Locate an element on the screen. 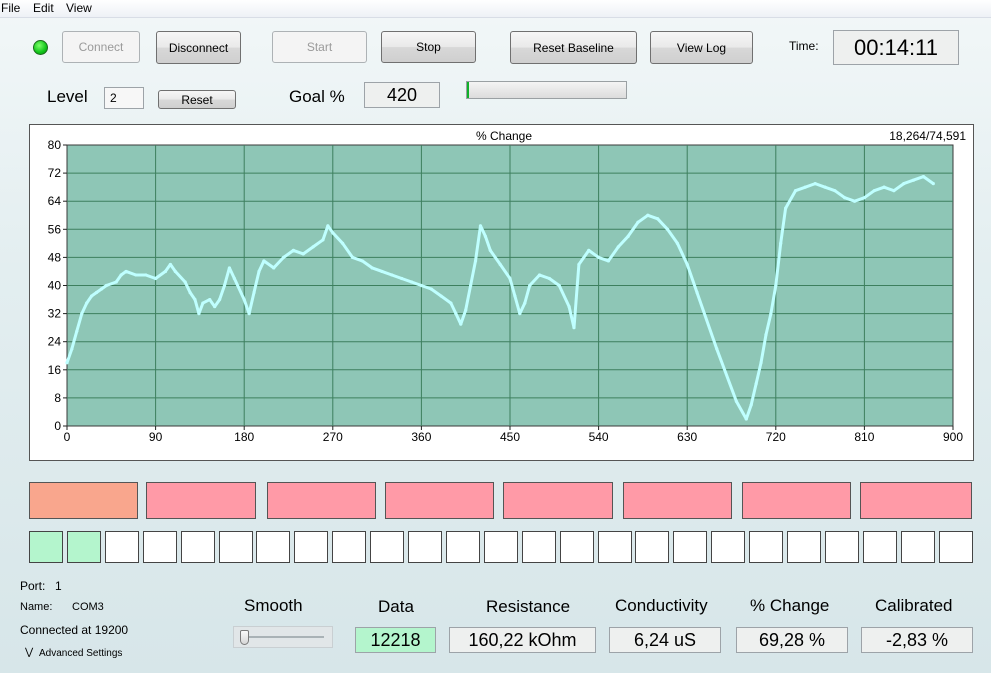 The width and height of the screenshot is (991, 673). start-button: Start is located at coordinates (319, 47).